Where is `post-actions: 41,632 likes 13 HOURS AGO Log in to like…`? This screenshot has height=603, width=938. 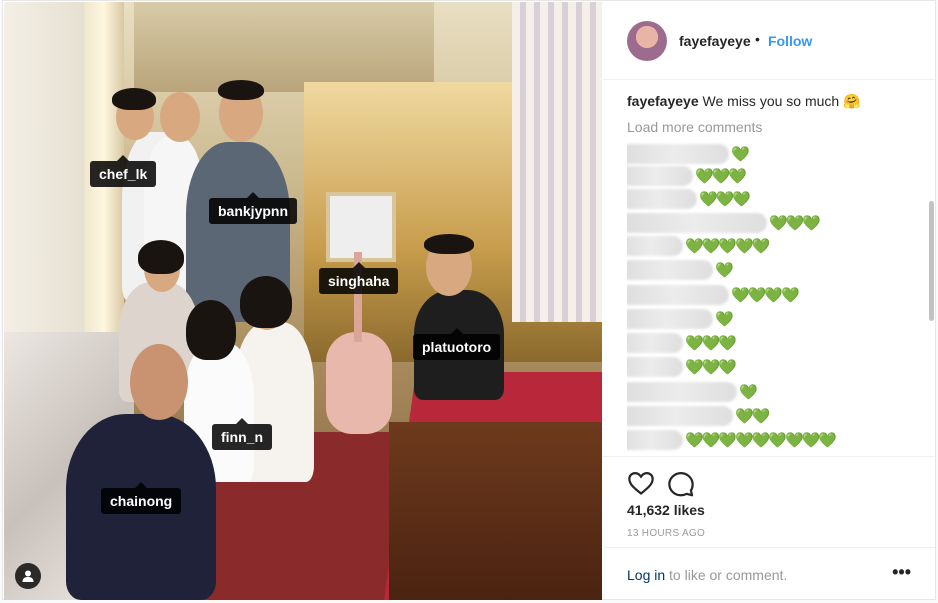 post-actions: 41,632 likes 13 HOURS AGO Log in to like… is located at coordinates (769, 529).